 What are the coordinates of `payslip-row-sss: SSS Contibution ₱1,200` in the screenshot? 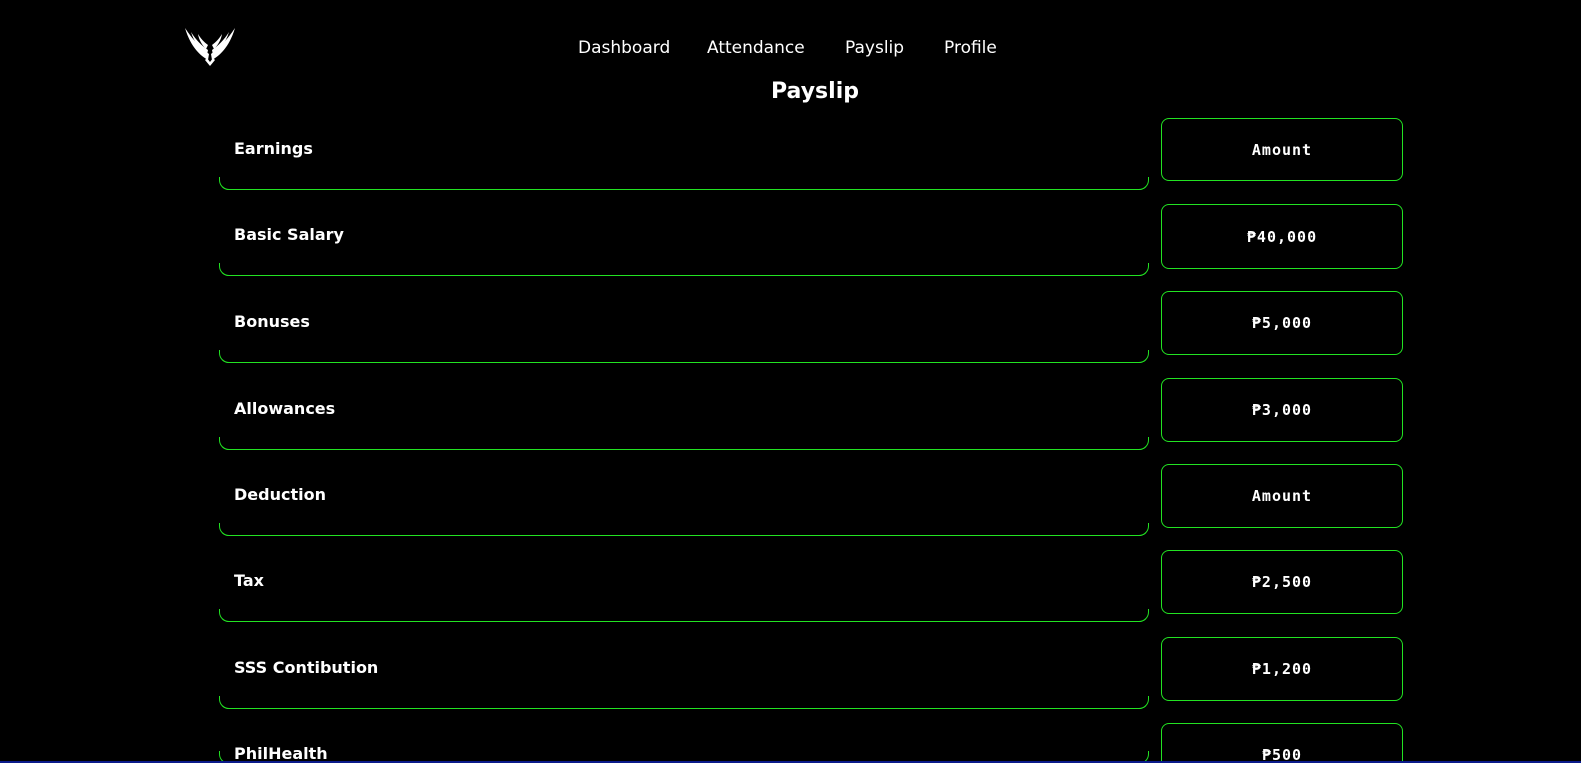 It's located at (811, 674).